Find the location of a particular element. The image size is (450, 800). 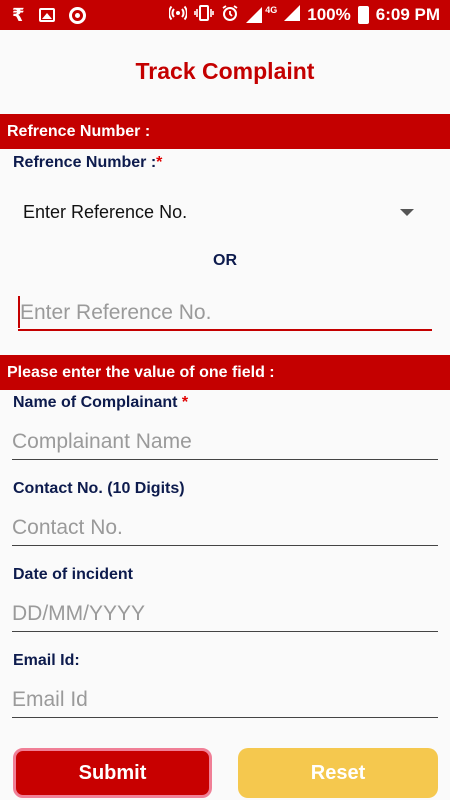

circle-icon is located at coordinates (77, 15).